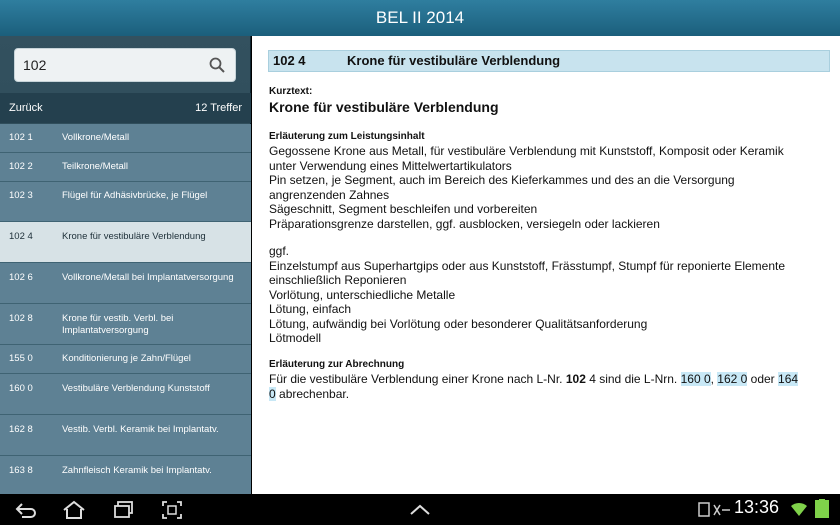 The height and width of the screenshot is (525, 840). What do you see at coordinates (822, 508) in the screenshot?
I see `battery-icon` at bounding box center [822, 508].